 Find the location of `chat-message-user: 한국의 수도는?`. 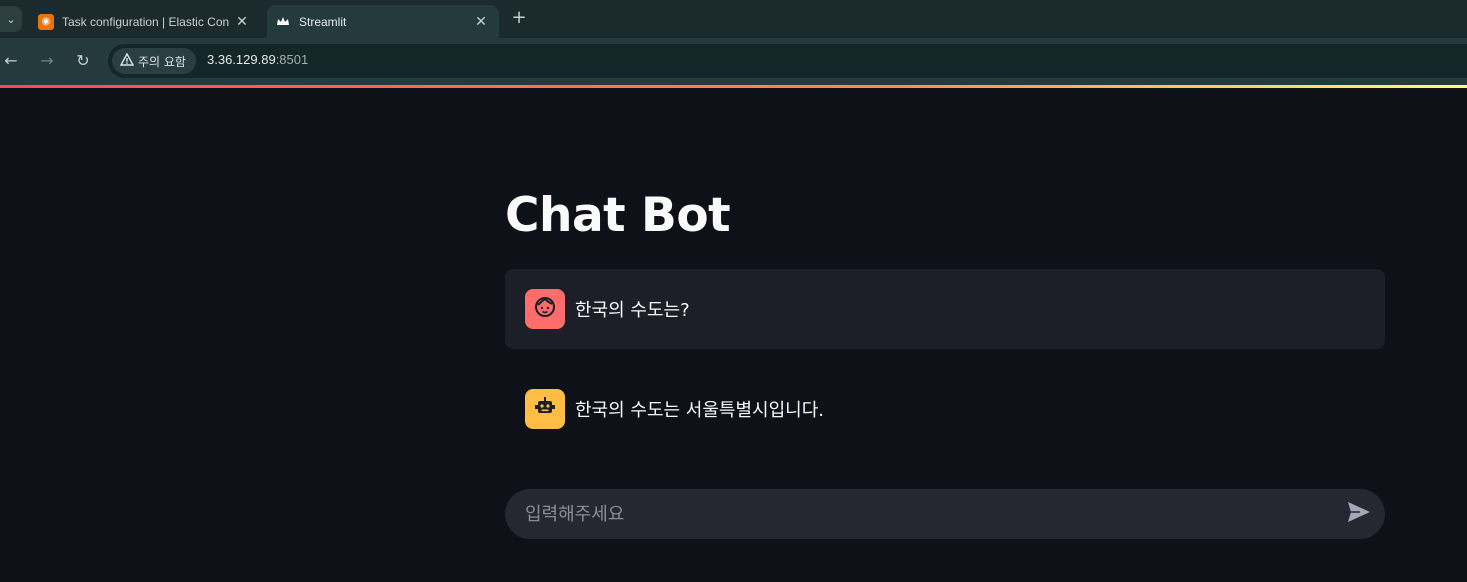

chat-message-user: 한국의 수도는? is located at coordinates (945, 309).